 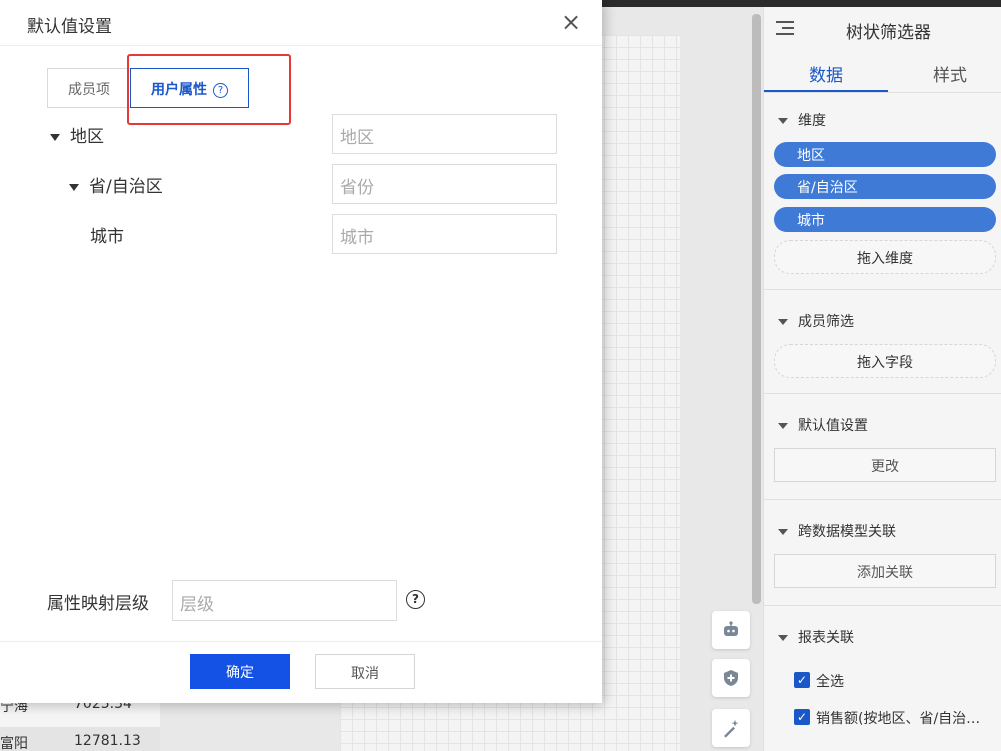 What do you see at coordinates (885, 571) in the screenshot?
I see `add-link-button: 添加关联` at bounding box center [885, 571].